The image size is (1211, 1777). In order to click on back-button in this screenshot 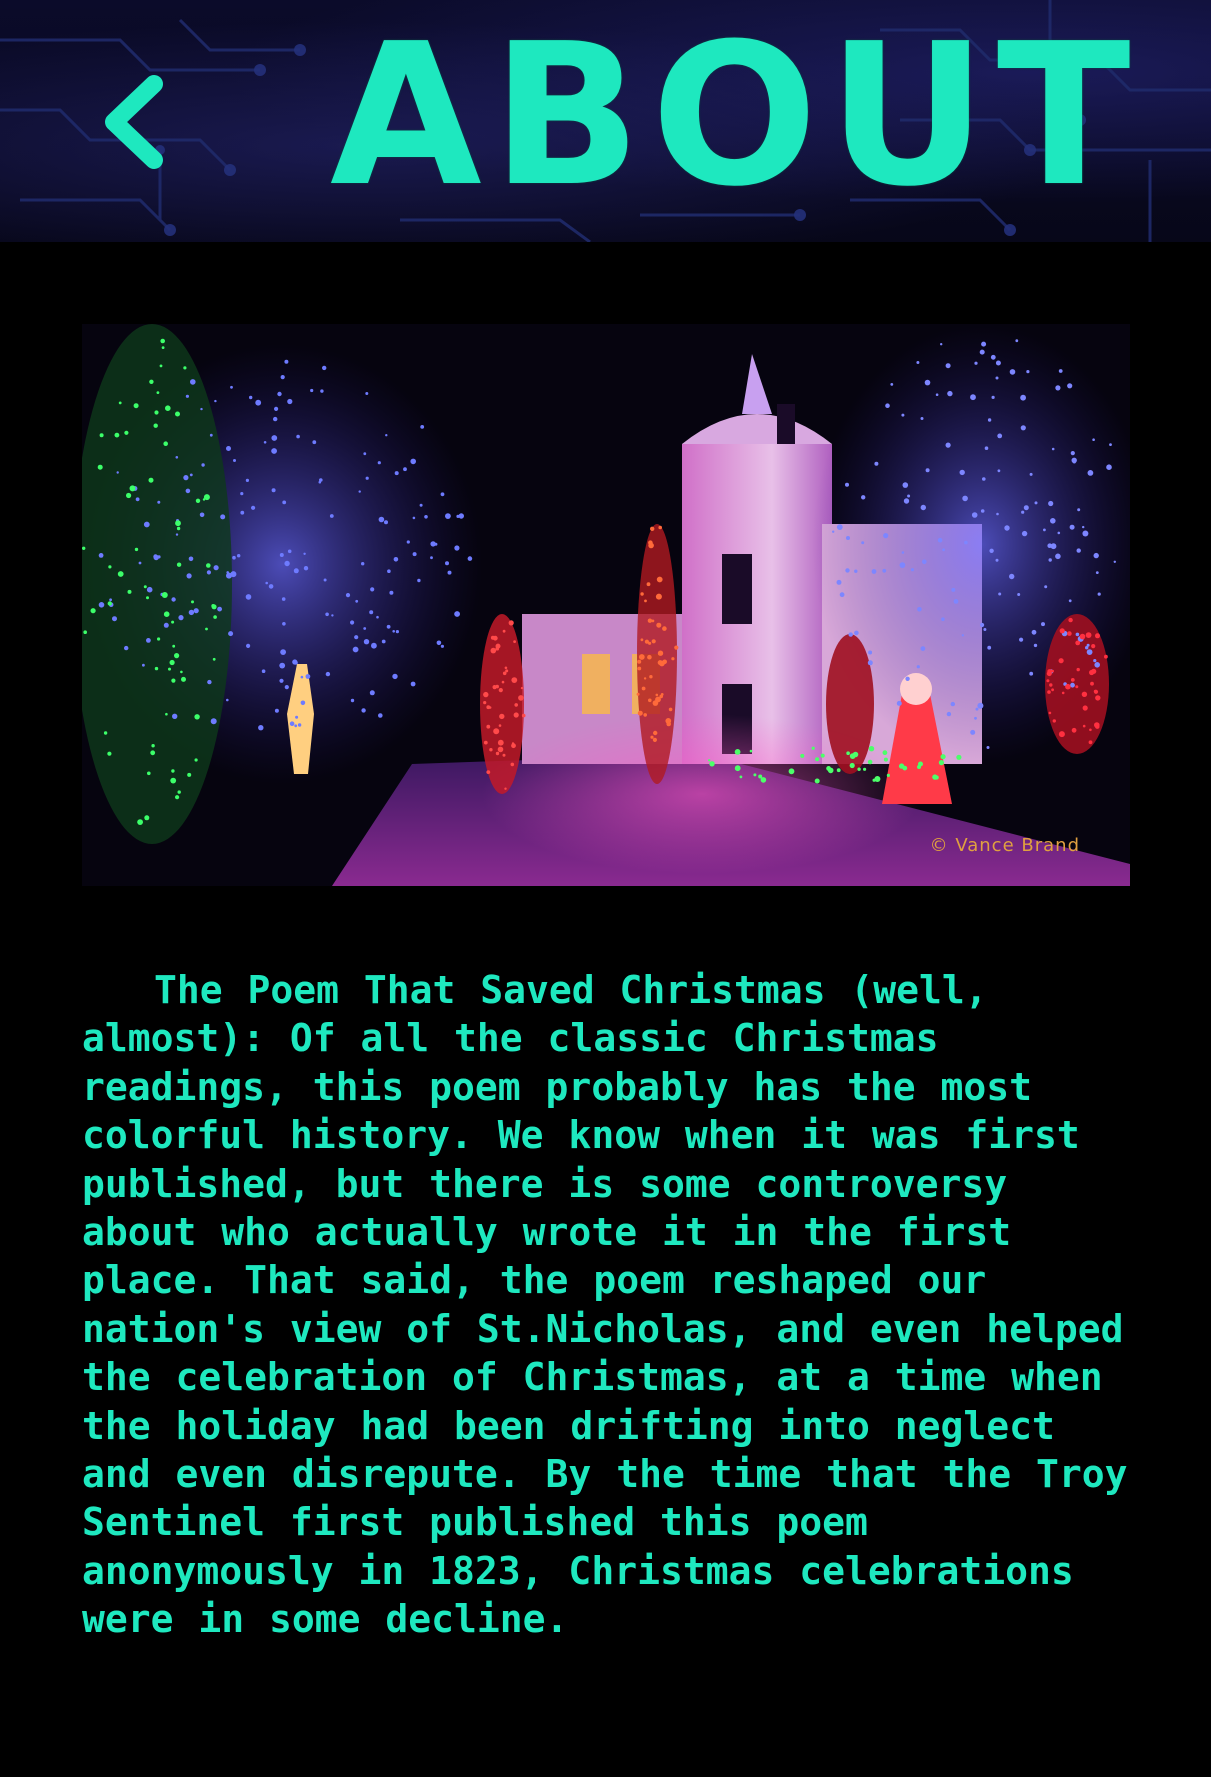, I will do `click(136, 122)`.